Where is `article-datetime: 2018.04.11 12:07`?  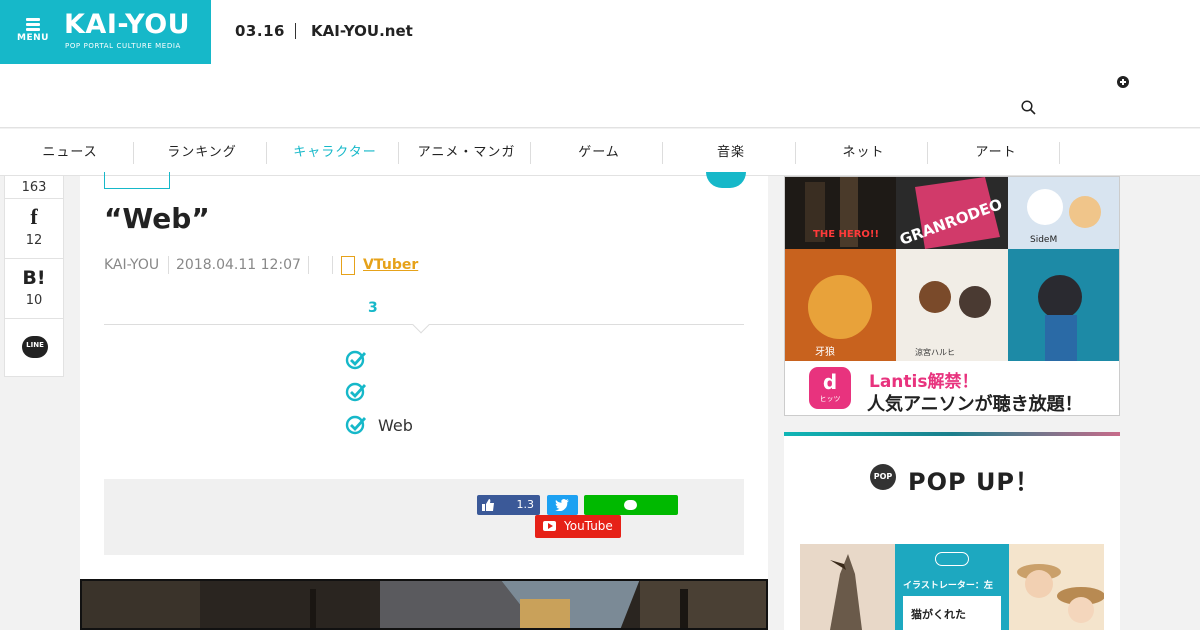
article-datetime: 2018.04.11 12:07 is located at coordinates (238, 265).